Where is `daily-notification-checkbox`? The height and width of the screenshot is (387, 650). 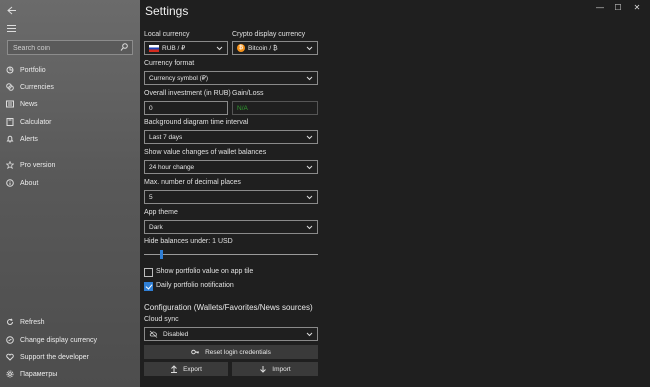 daily-notification-checkbox is located at coordinates (148, 286).